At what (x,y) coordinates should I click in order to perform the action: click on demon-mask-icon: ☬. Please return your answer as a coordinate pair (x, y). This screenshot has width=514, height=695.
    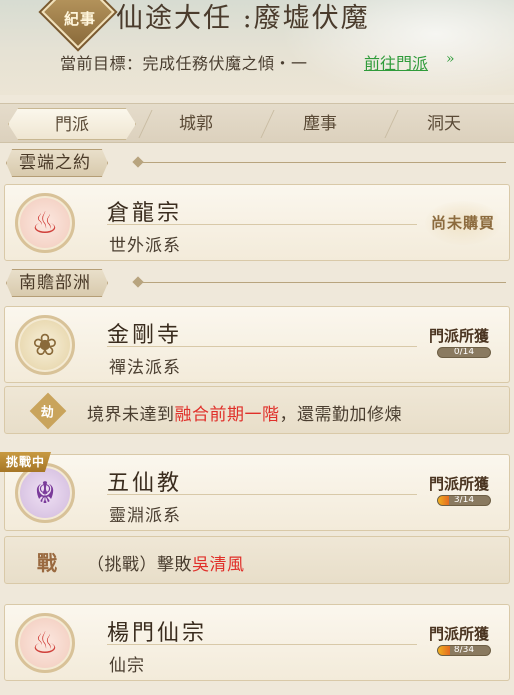
    Looking at the image, I should click on (45, 493).